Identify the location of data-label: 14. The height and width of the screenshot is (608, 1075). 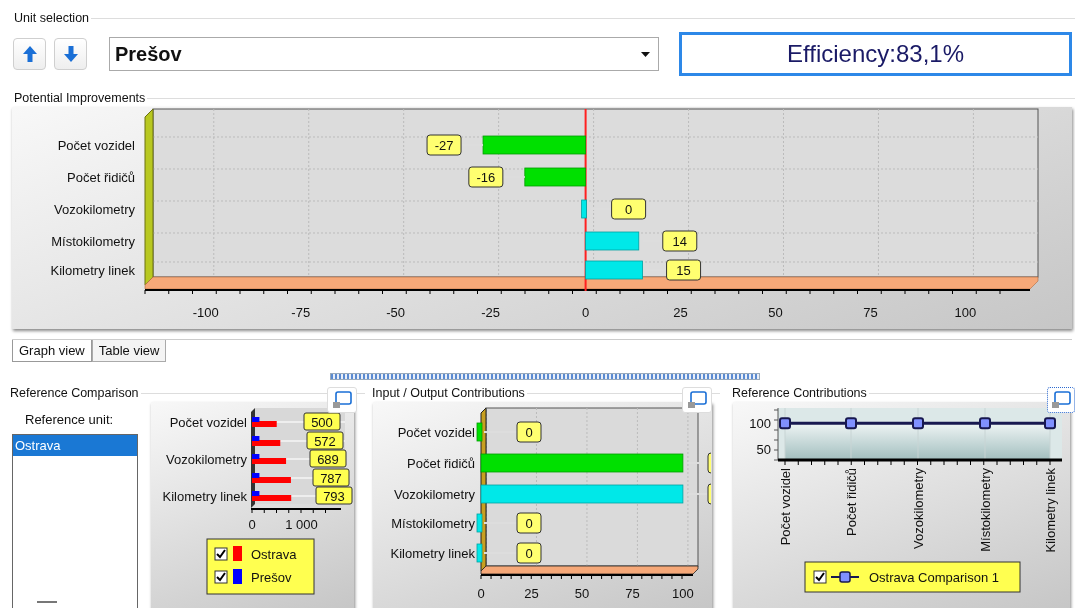
(680, 241).